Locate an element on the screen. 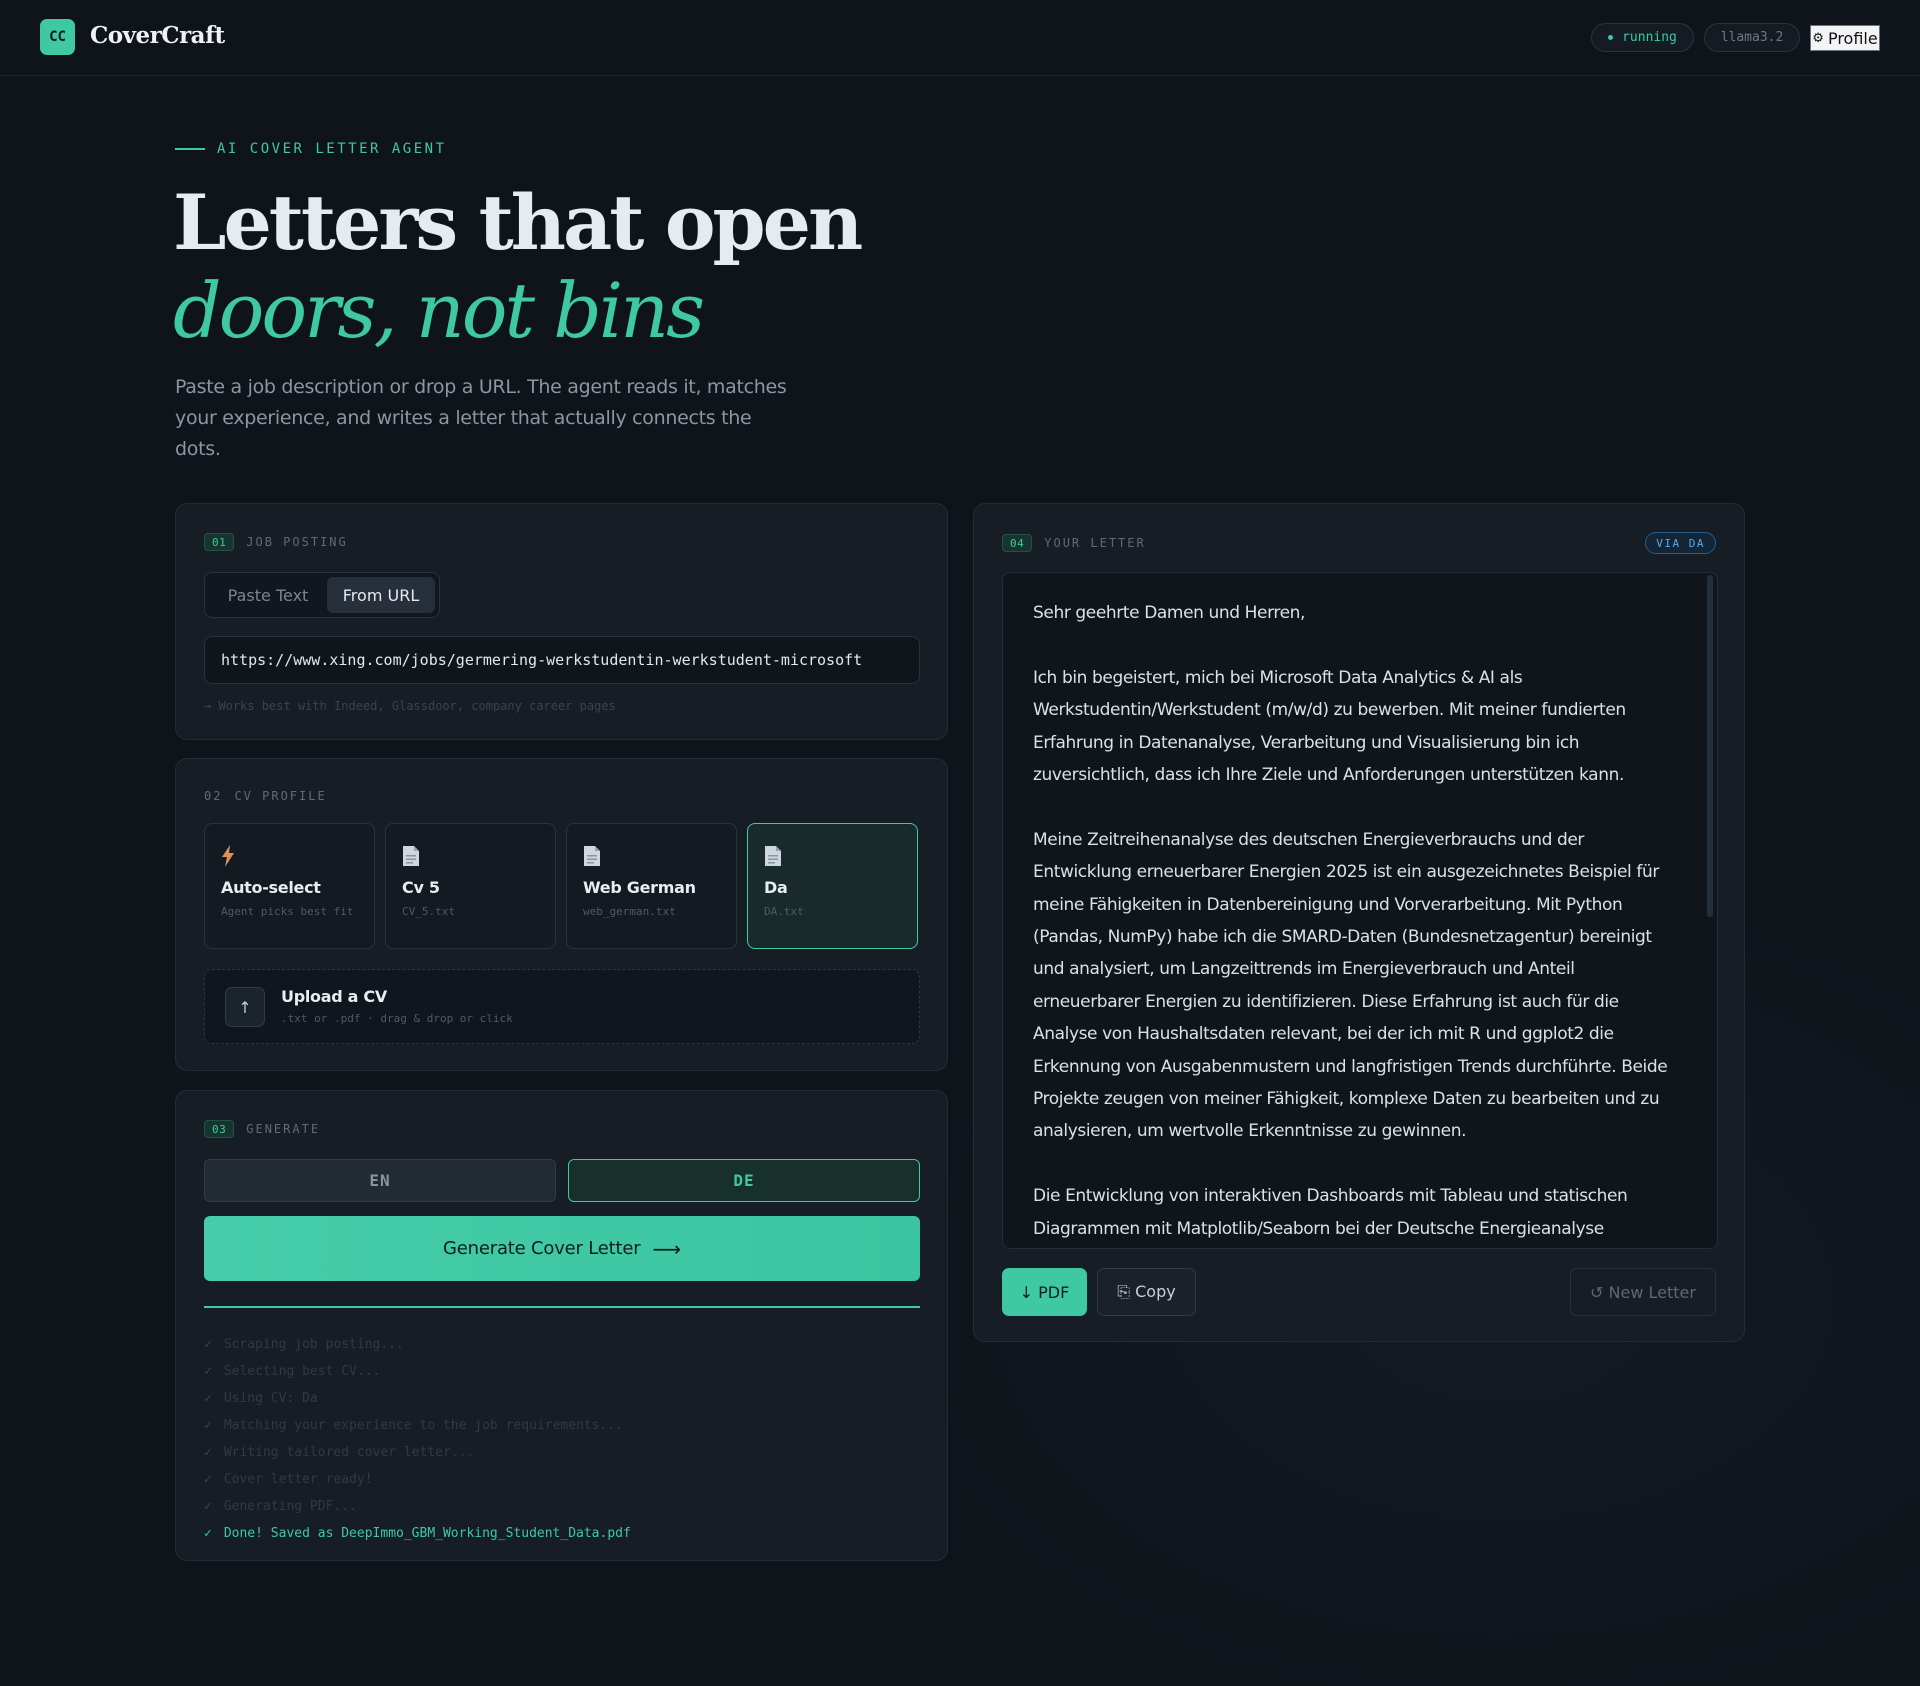 This screenshot has width=1920, height=1686. profile-label: Profile is located at coordinates (1852, 38).